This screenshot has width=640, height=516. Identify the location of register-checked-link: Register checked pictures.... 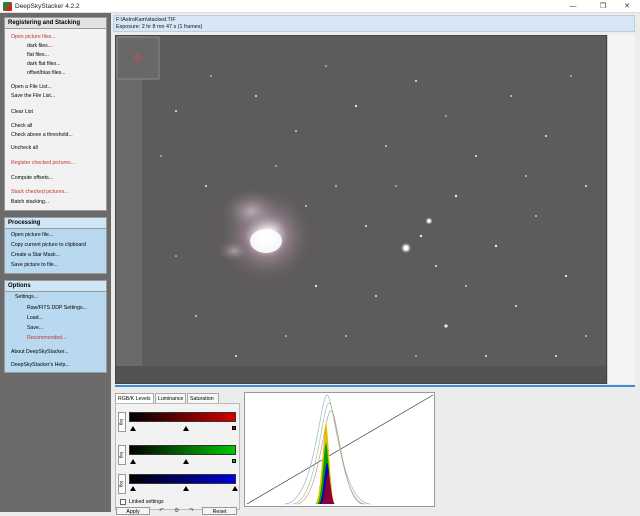
(43, 163).